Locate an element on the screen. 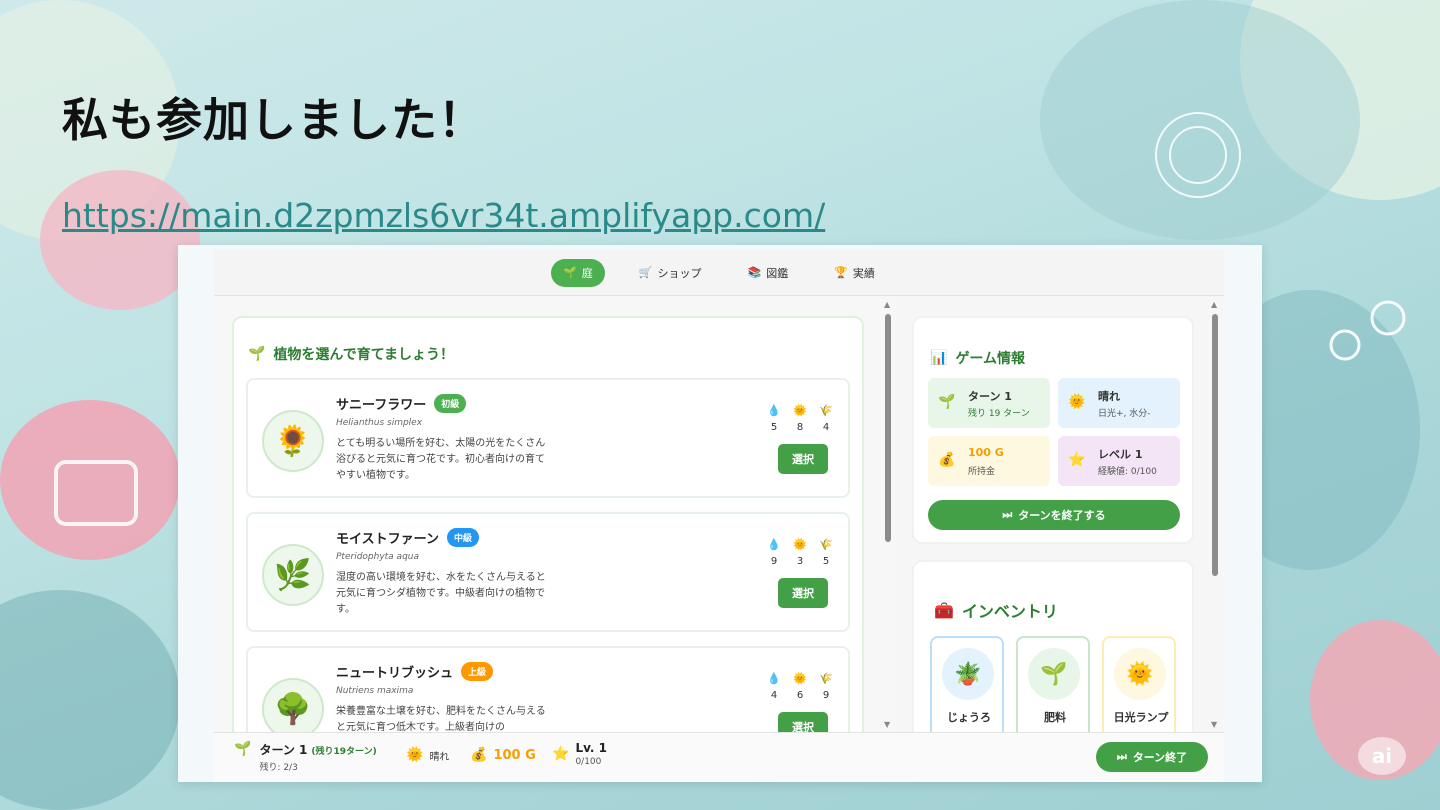 This screenshot has width=1440, height=810. cart-icon: 🛒 is located at coordinates (645, 272).